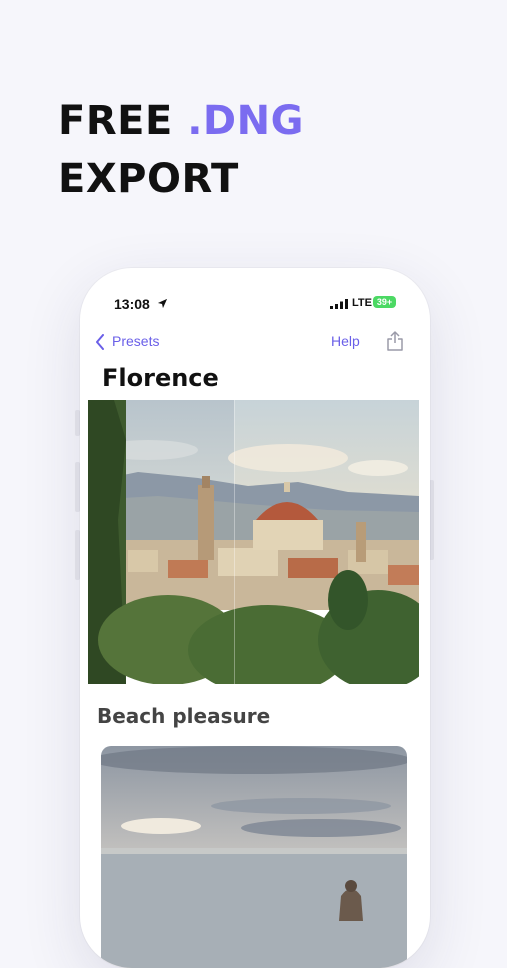 The width and height of the screenshot is (507, 968). Describe the element at coordinates (339, 304) in the screenshot. I see `signal-icon` at that location.